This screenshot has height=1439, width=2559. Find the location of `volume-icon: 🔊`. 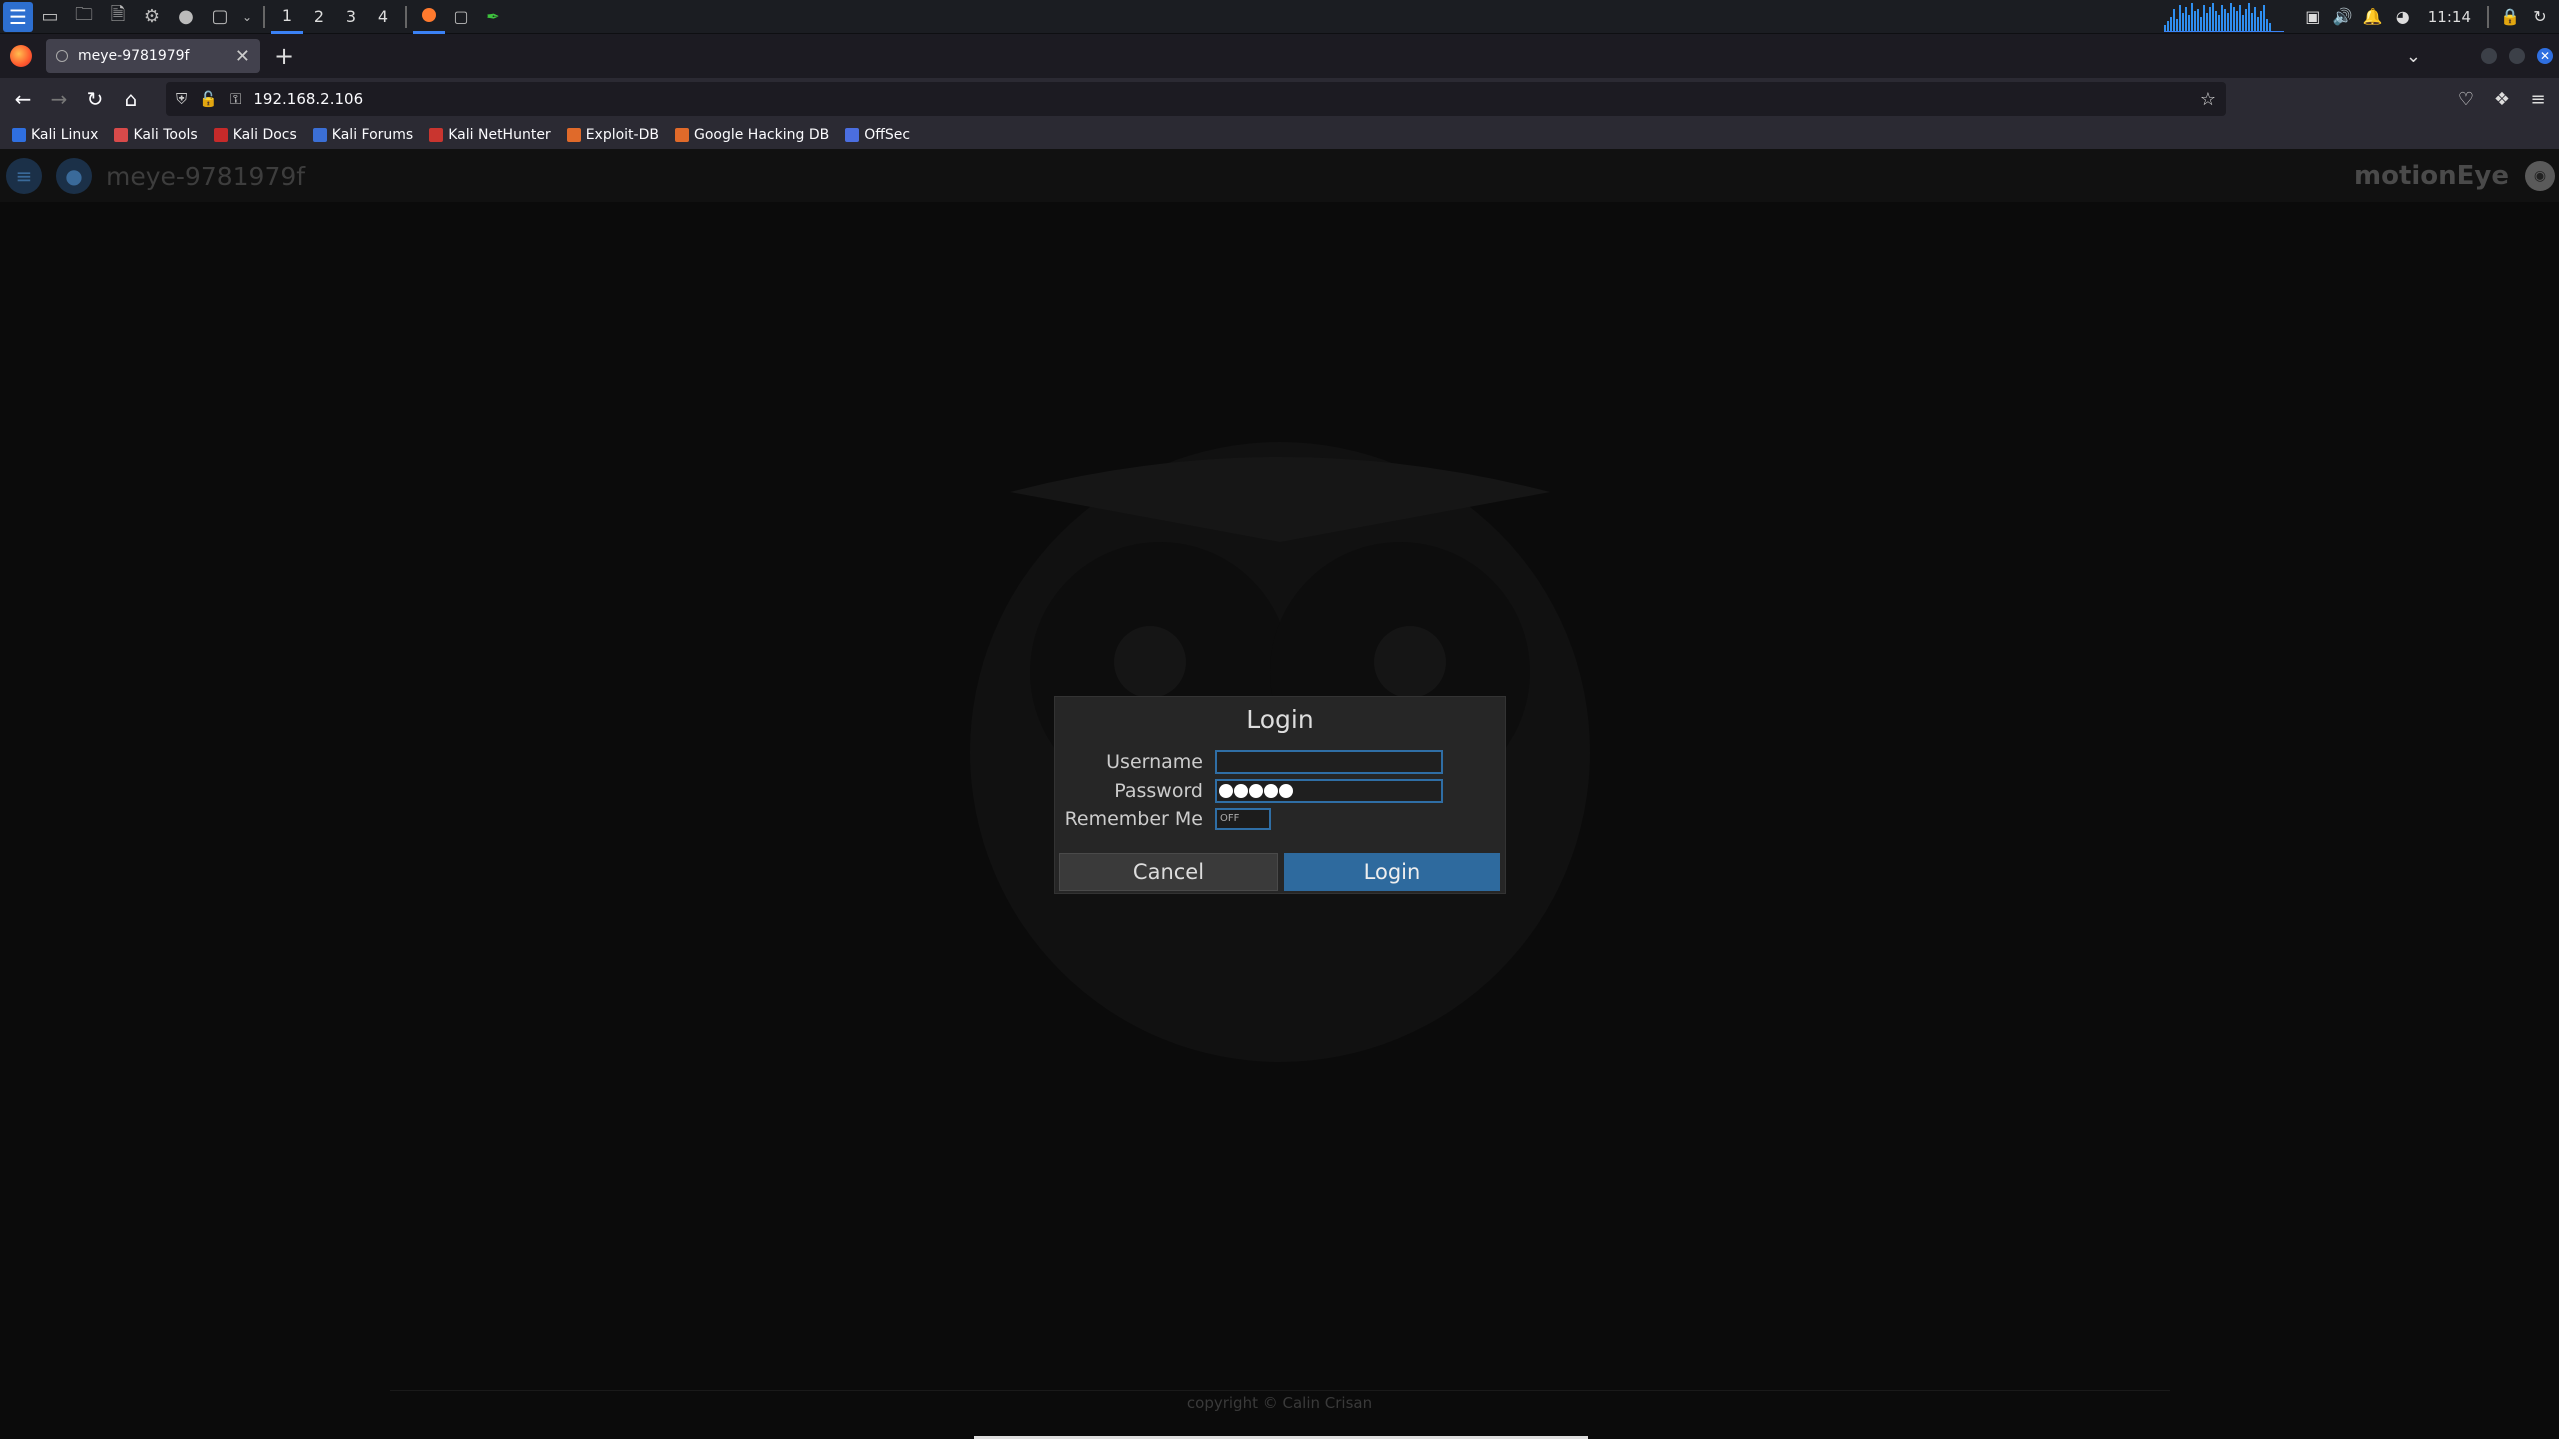

volume-icon: 🔊 is located at coordinates (2343, 17).